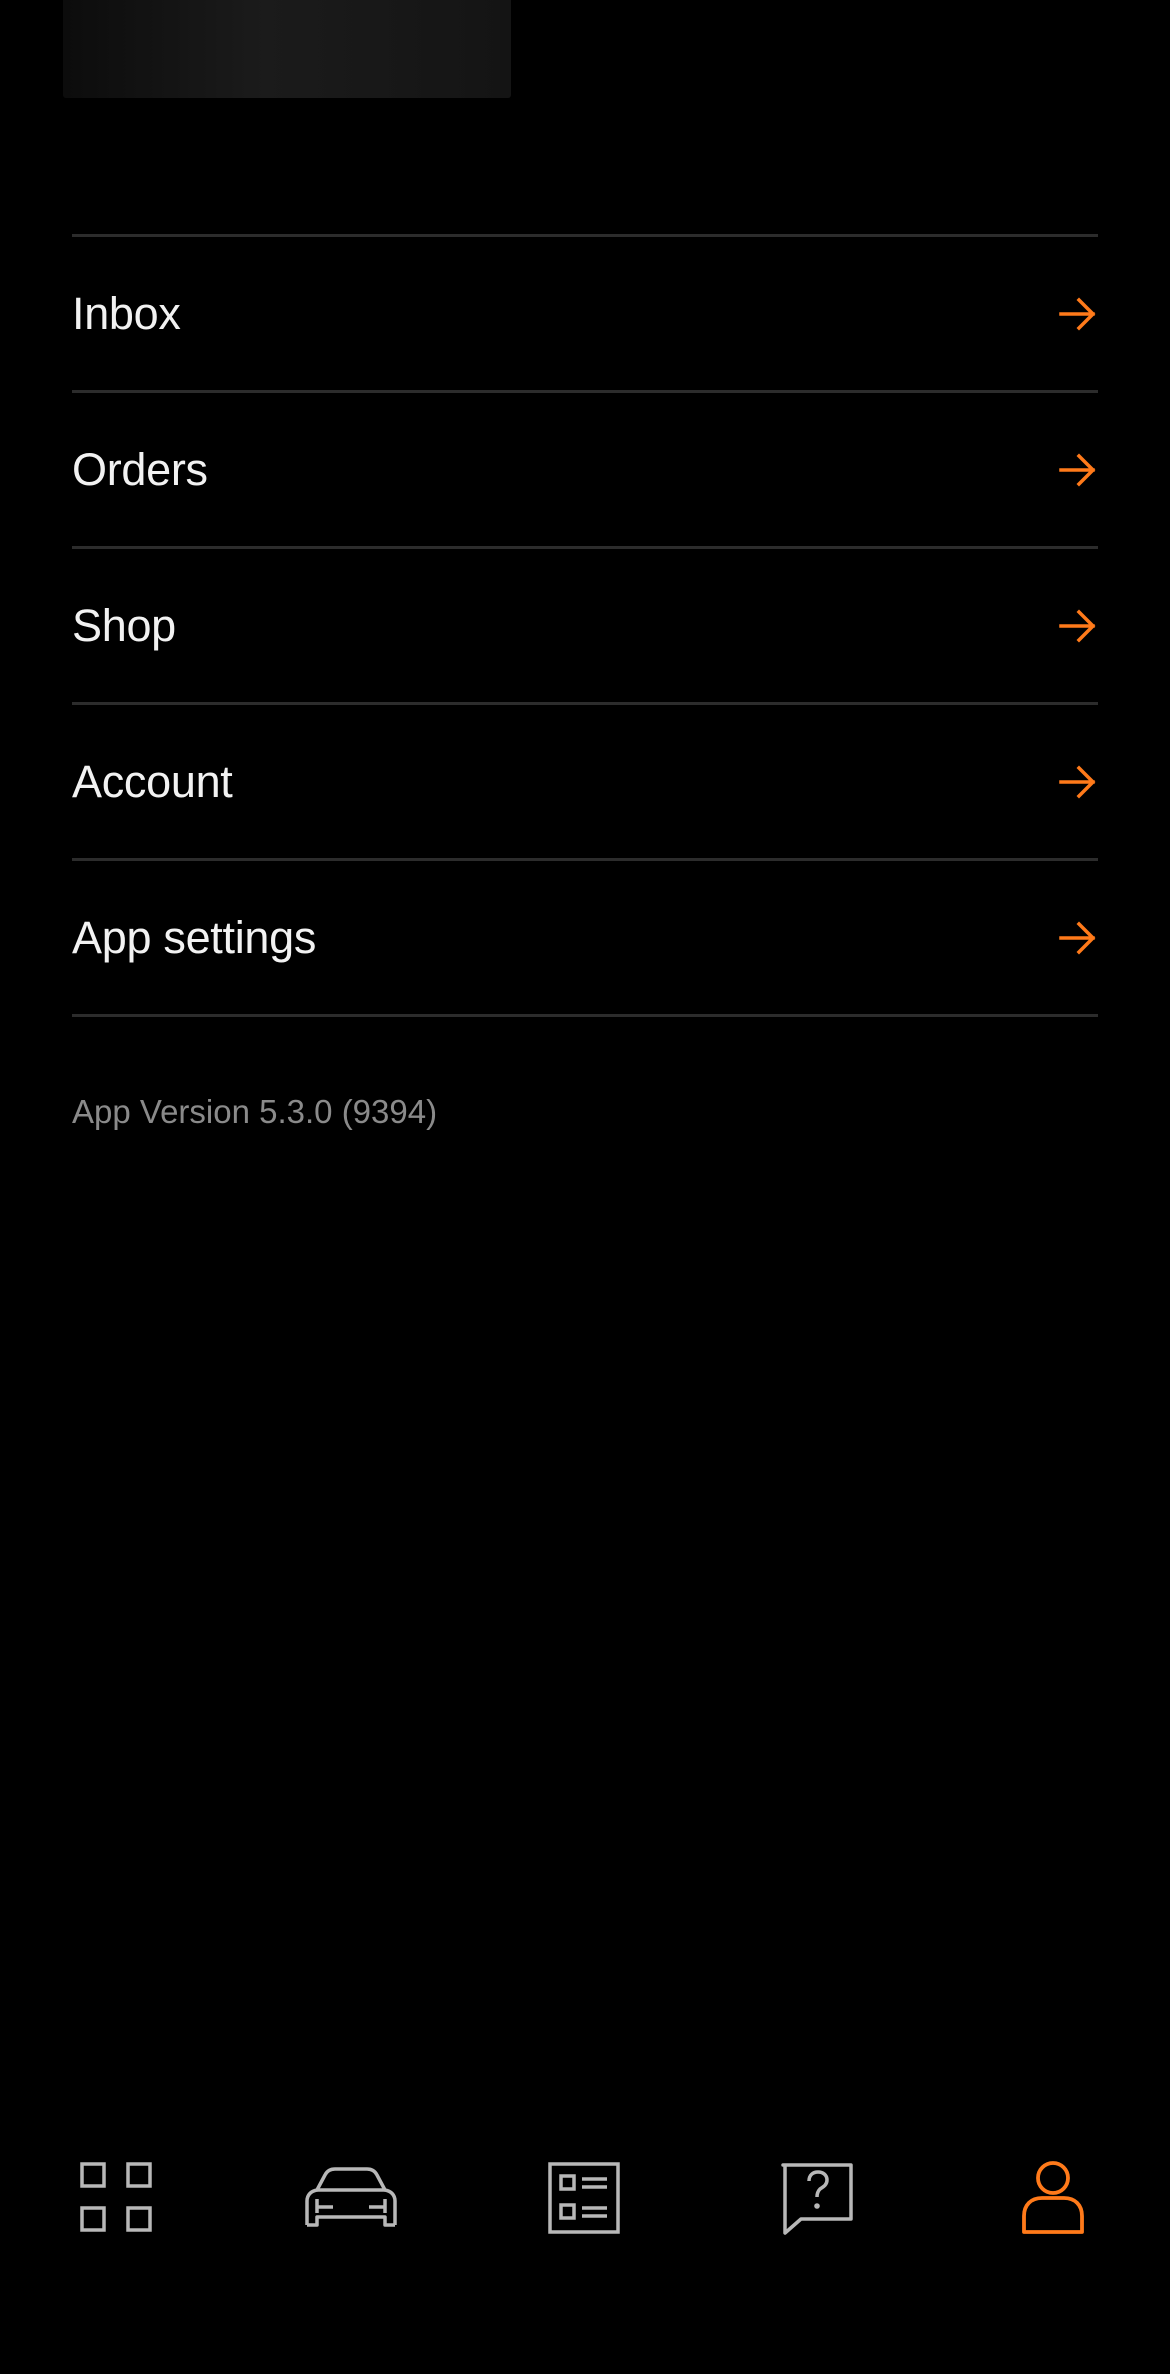 Image resolution: width=1170 pixels, height=2374 pixels. I want to click on car-icon, so click(351, 2197).